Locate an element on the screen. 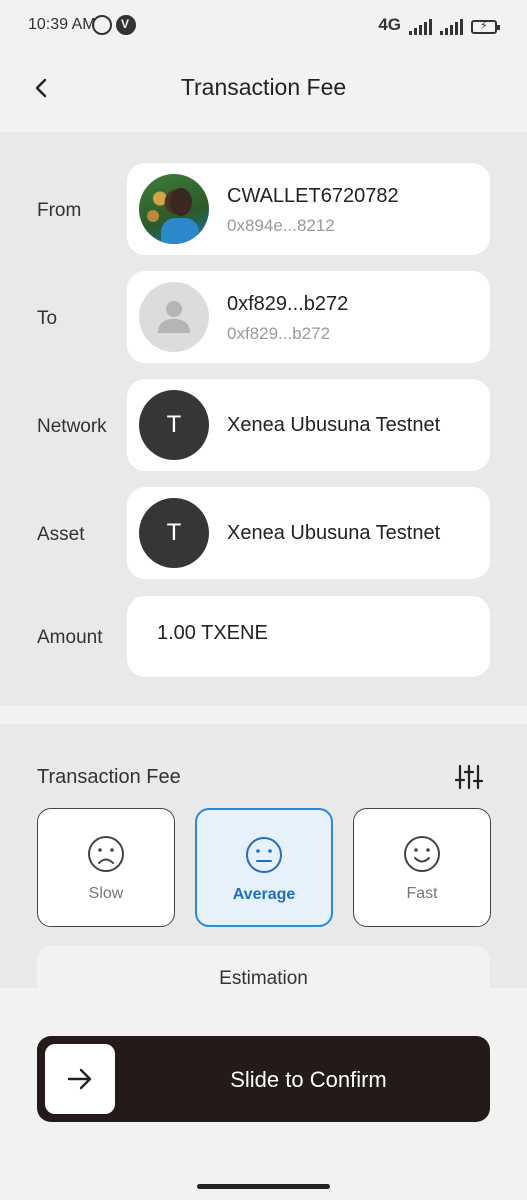 The width and height of the screenshot is (527, 1200). sad-face-icon is located at coordinates (106, 854).